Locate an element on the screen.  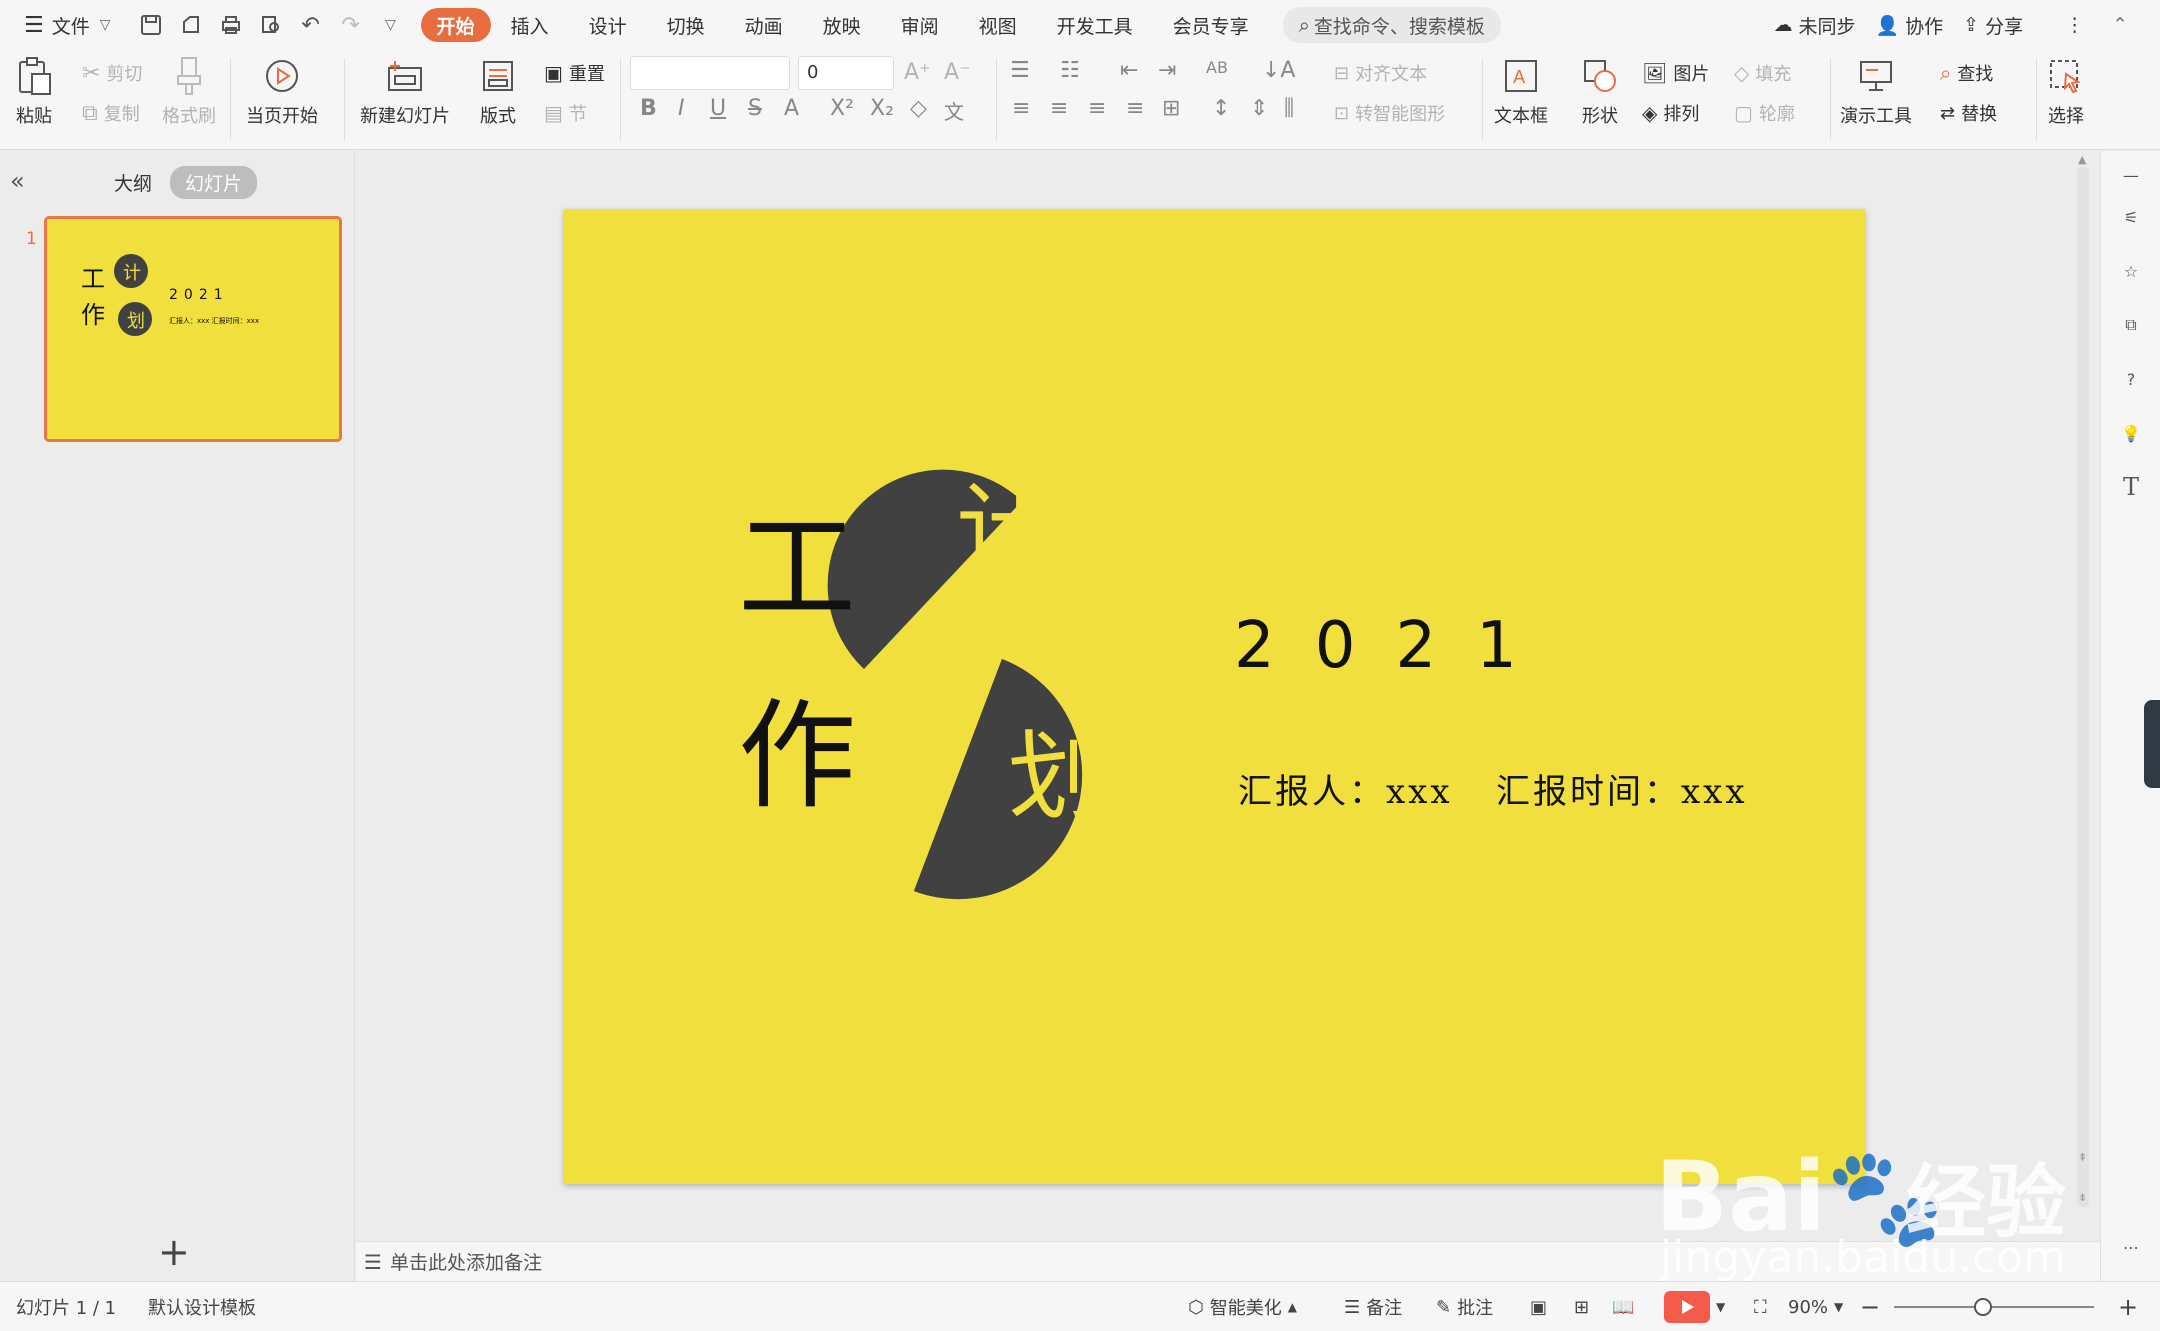
undo-icon: ↶ is located at coordinates (311, 25).